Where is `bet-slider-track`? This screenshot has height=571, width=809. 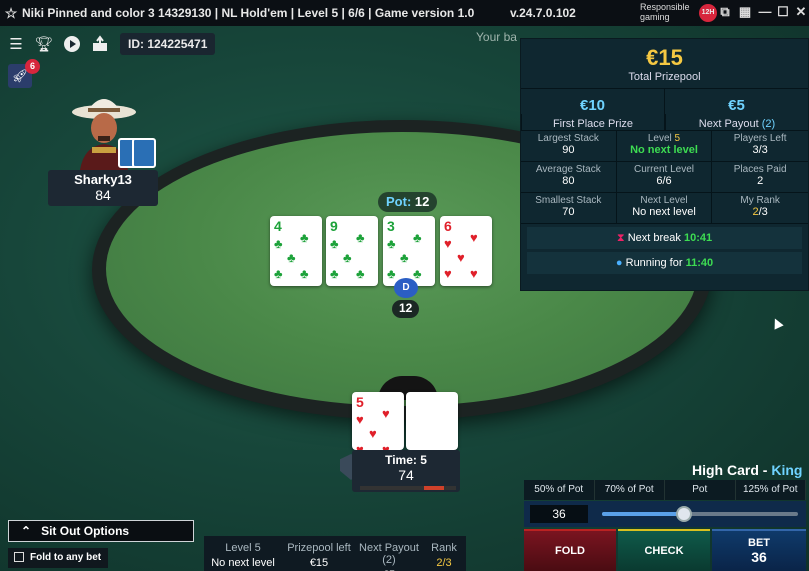 bet-slider-track is located at coordinates (700, 514).